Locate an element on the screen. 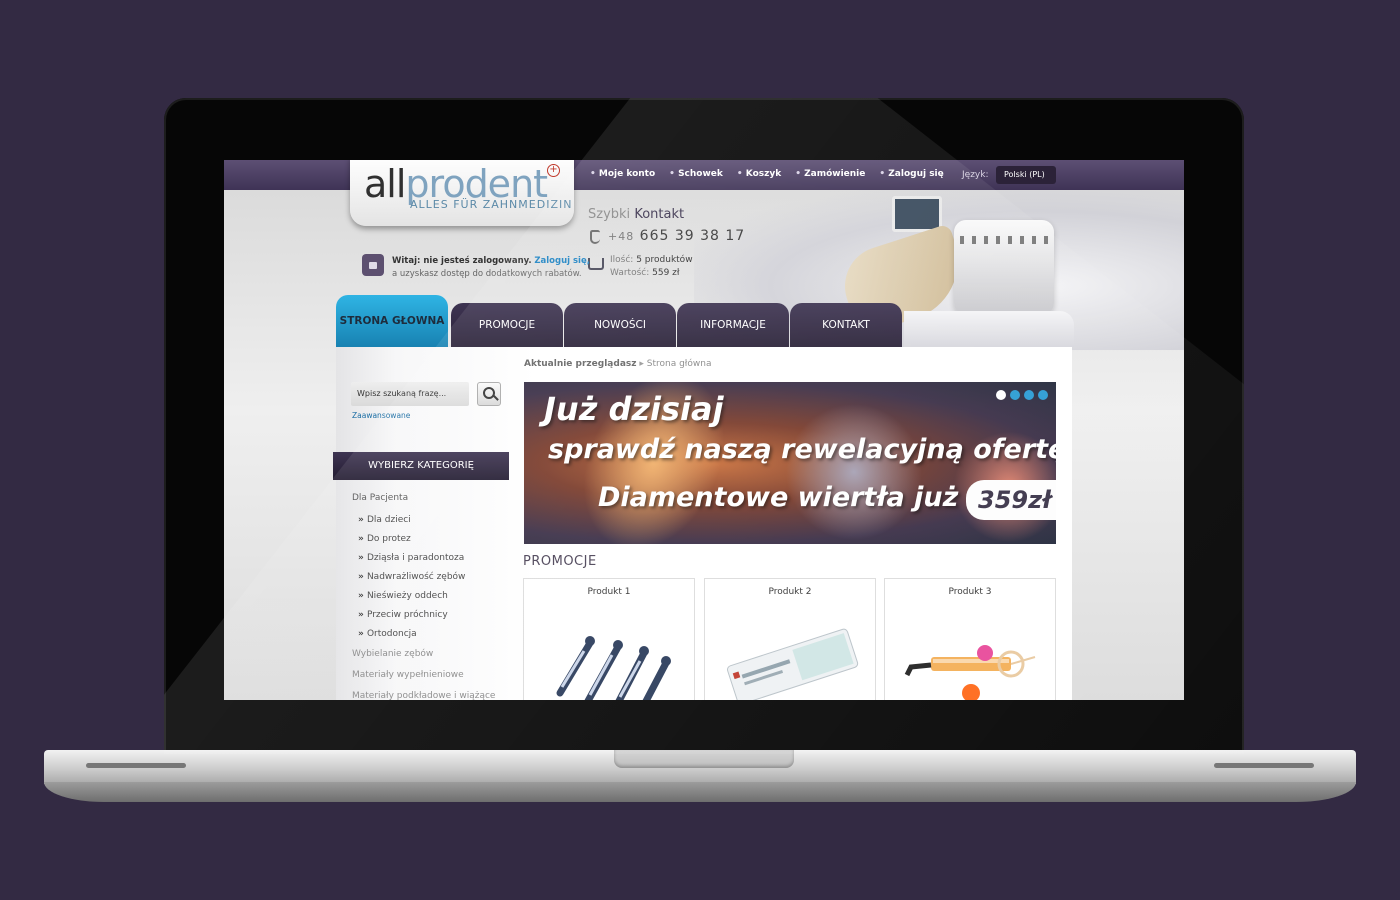 Image resolution: width=1400 pixels, height=900 pixels. quick-contact-title: Szybki Kontakt is located at coordinates (636, 214).